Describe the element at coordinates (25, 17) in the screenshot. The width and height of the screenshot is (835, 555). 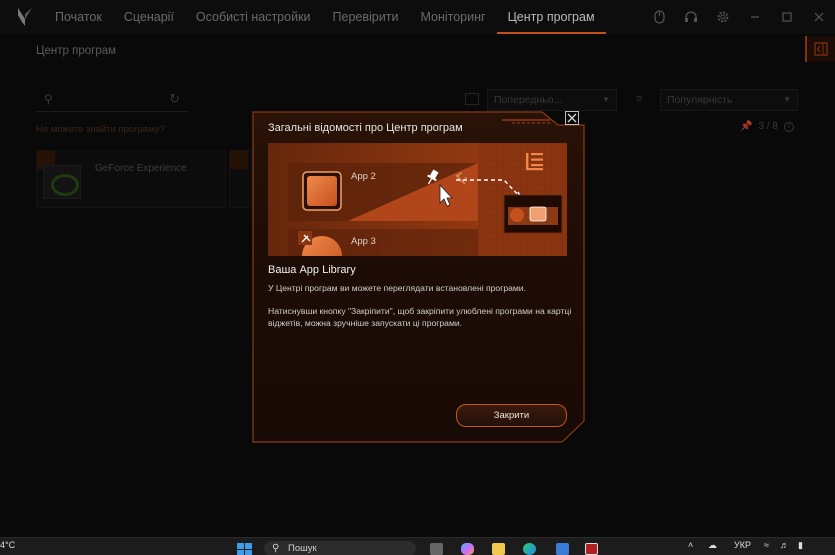
I see `predator-logo-icon` at that location.